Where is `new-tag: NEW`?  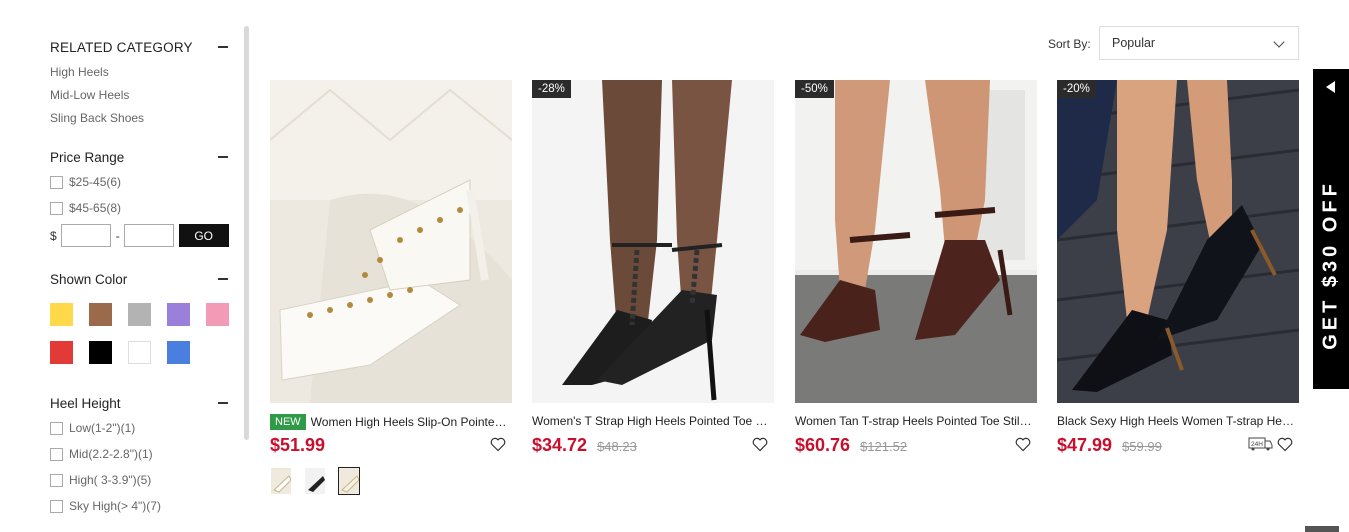
new-tag: NEW is located at coordinates (288, 422).